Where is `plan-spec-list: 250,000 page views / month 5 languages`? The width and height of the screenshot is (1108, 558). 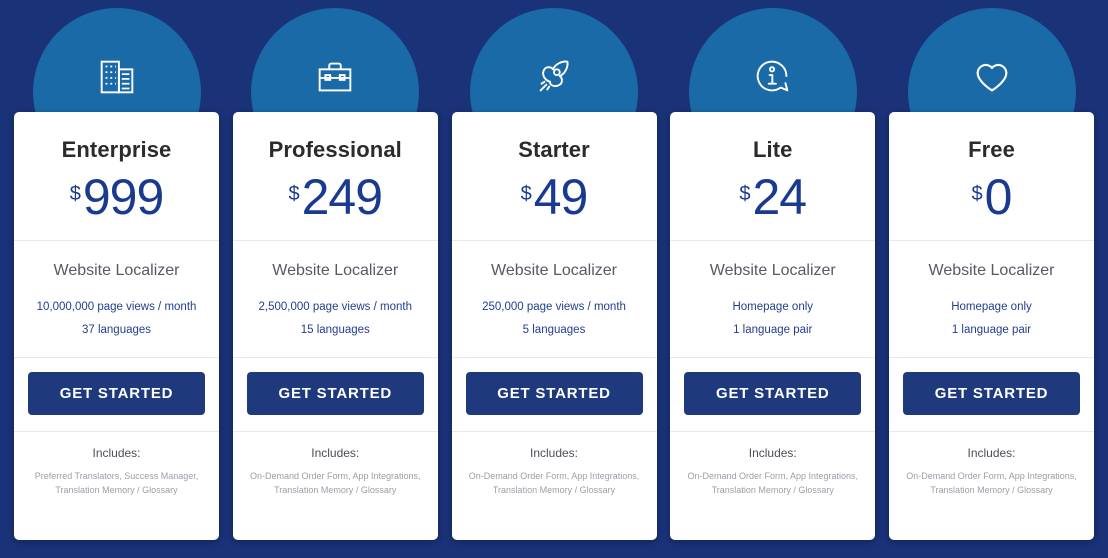
plan-spec-list: 250,000 page views / month 5 languages is located at coordinates (554, 318).